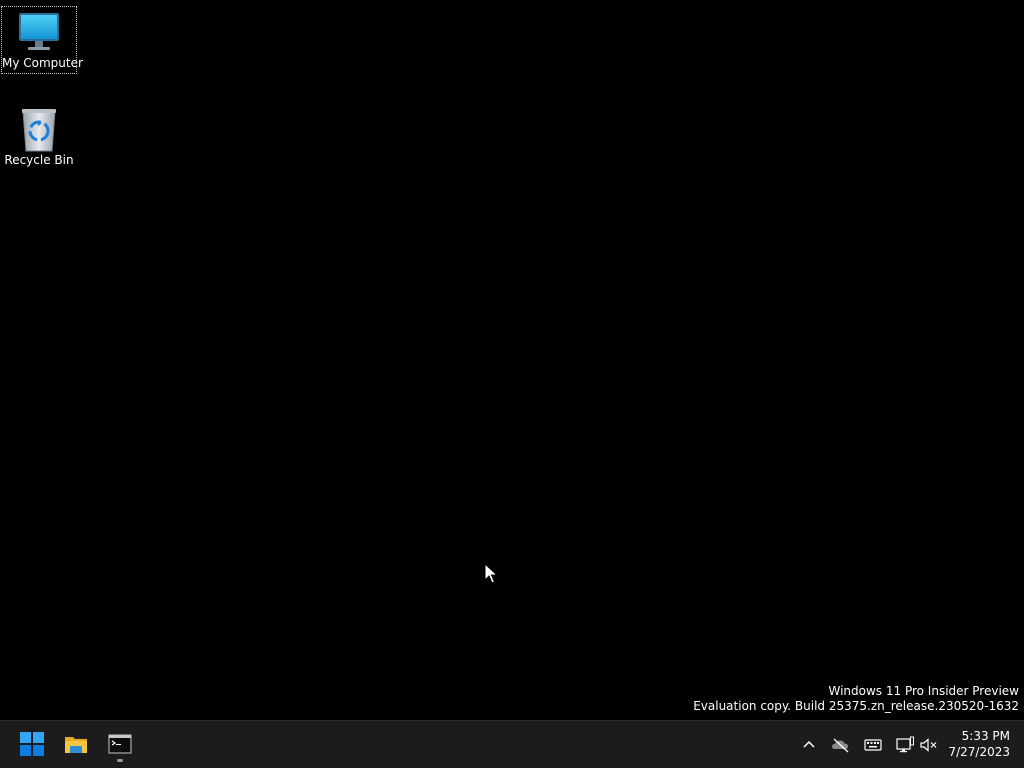  Describe the element at coordinates (873, 745) in the screenshot. I see `touch-keyboard-button` at that location.